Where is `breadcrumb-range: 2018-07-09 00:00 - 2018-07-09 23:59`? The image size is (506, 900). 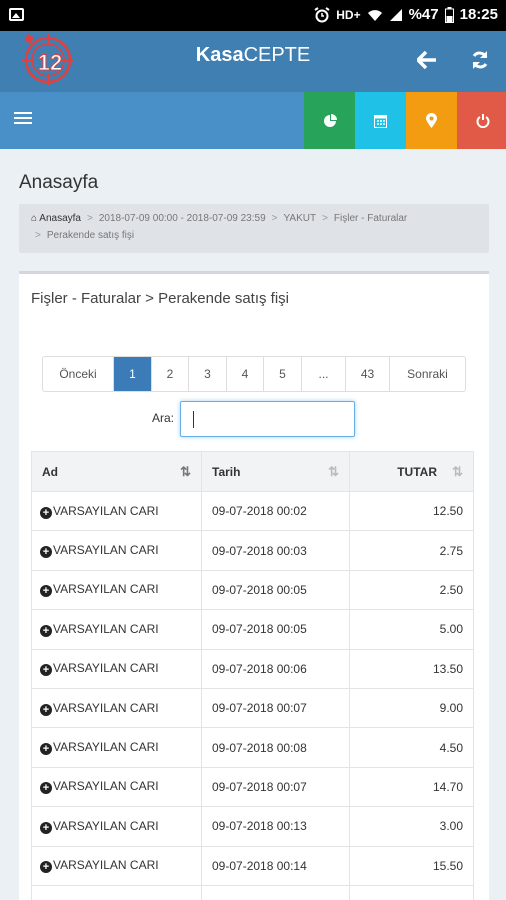 breadcrumb-range: 2018-07-09 00:00 - 2018-07-09 23:59 is located at coordinates (182, 218).